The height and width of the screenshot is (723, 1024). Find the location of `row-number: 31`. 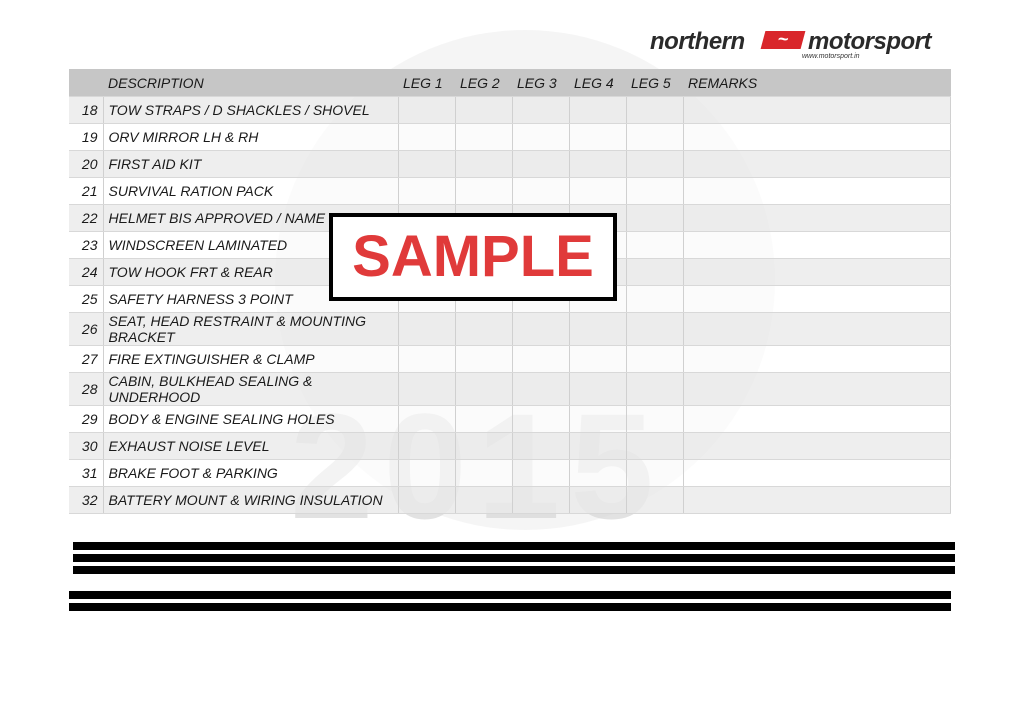

row-number: 31 is located at coordinates (86, 473).